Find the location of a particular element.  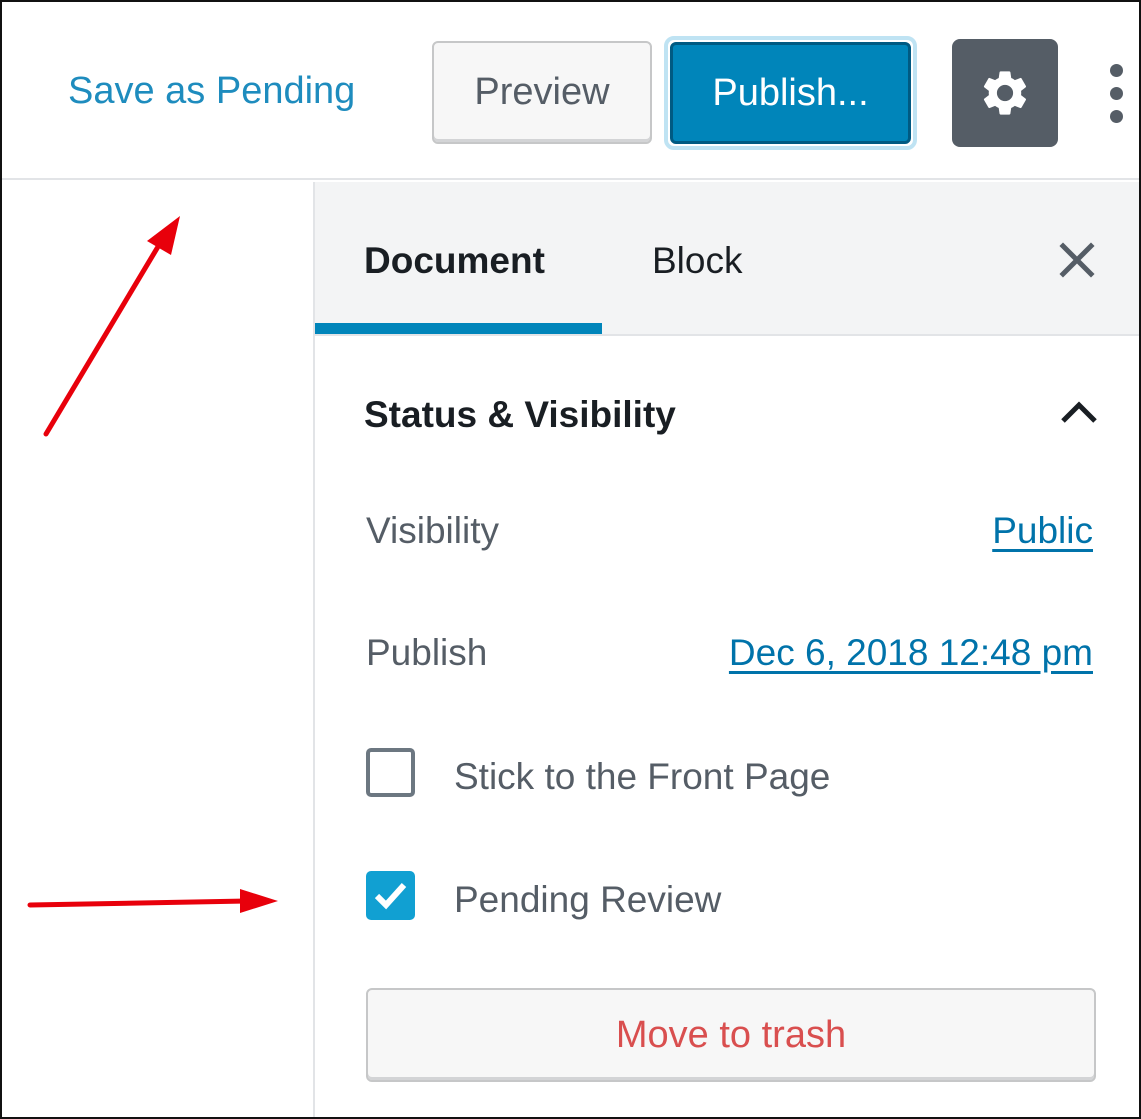

visibility-label: Visibility is located at coordinates (432, 530).